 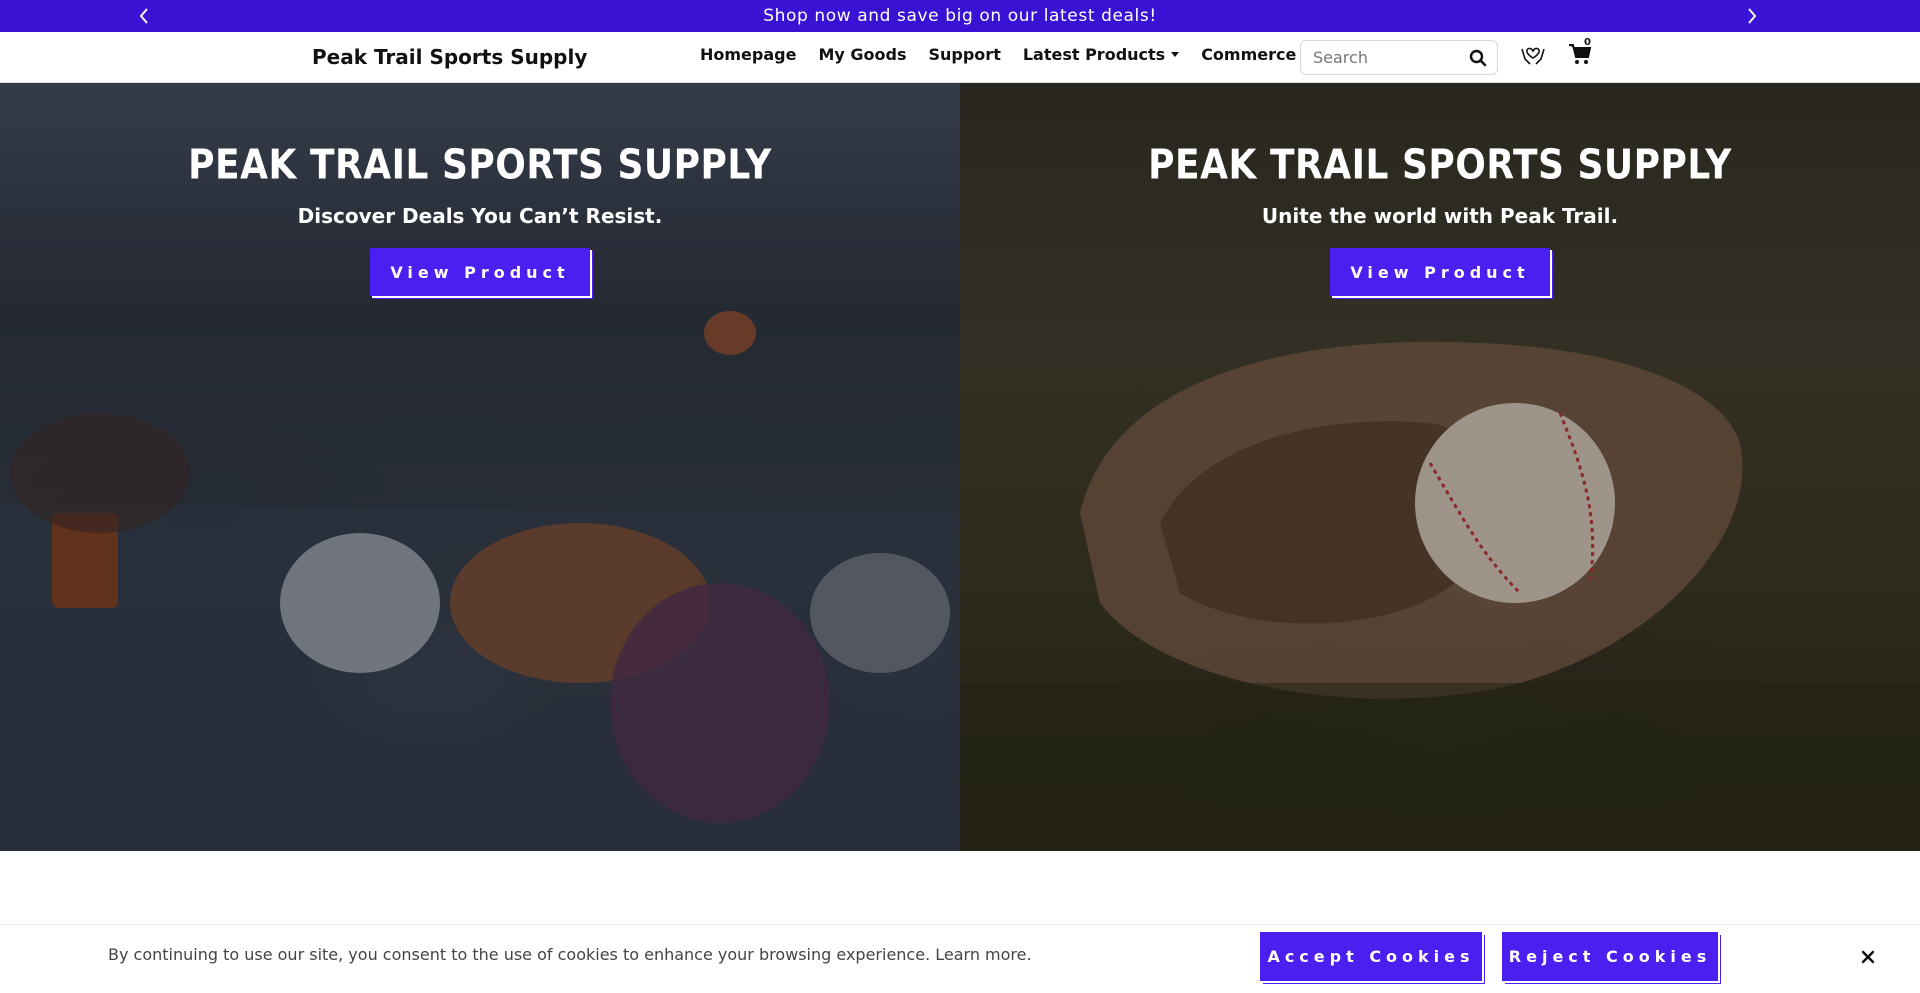 I want to click on nav-latest-products: Latest Products, so click(x=1101, y=54).